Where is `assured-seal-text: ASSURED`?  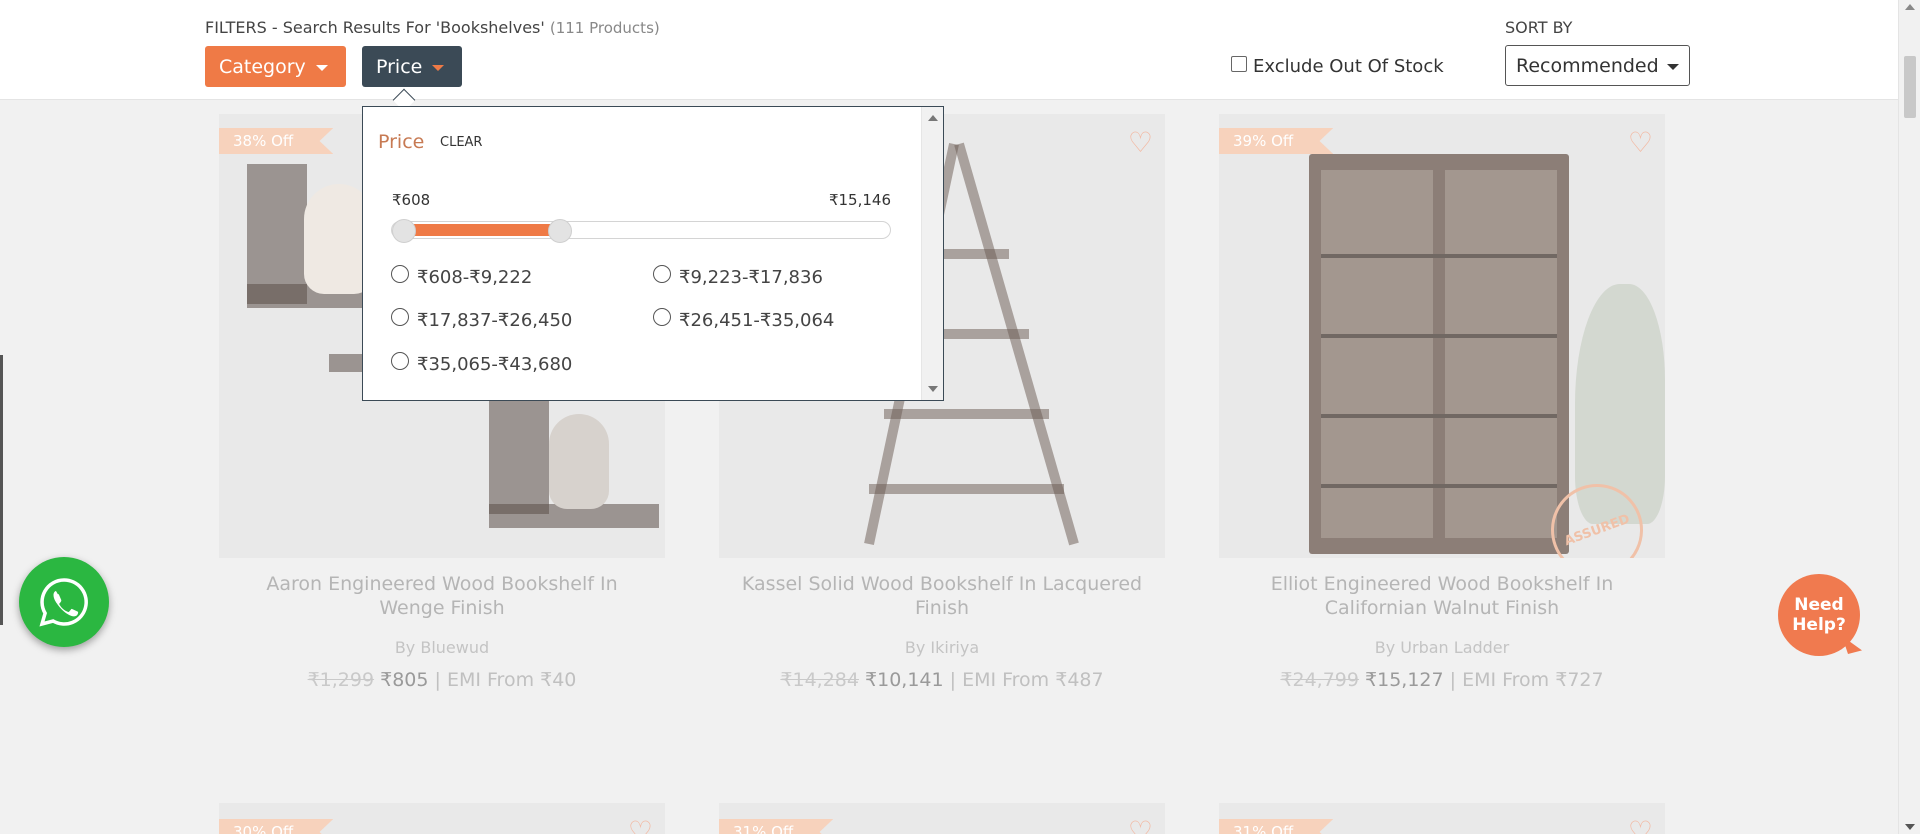
assured-seal-text: ASSURED is located at coordinates (1597, 530).